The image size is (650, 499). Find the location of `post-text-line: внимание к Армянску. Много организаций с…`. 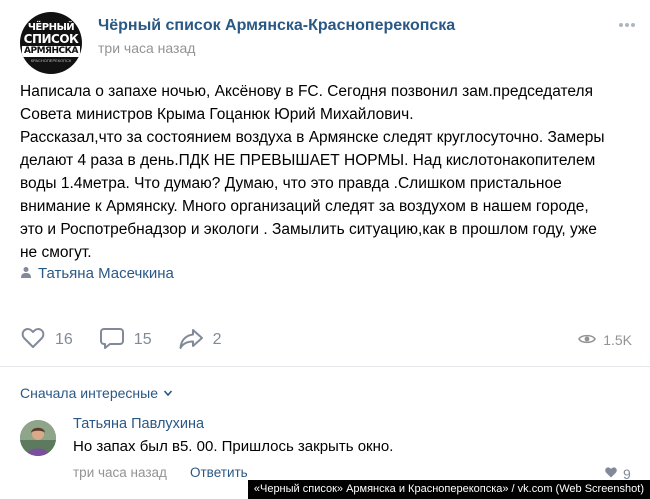

post-text-line: внимание к Армянску. Много организаций с… is located at coordinates (304, 206).